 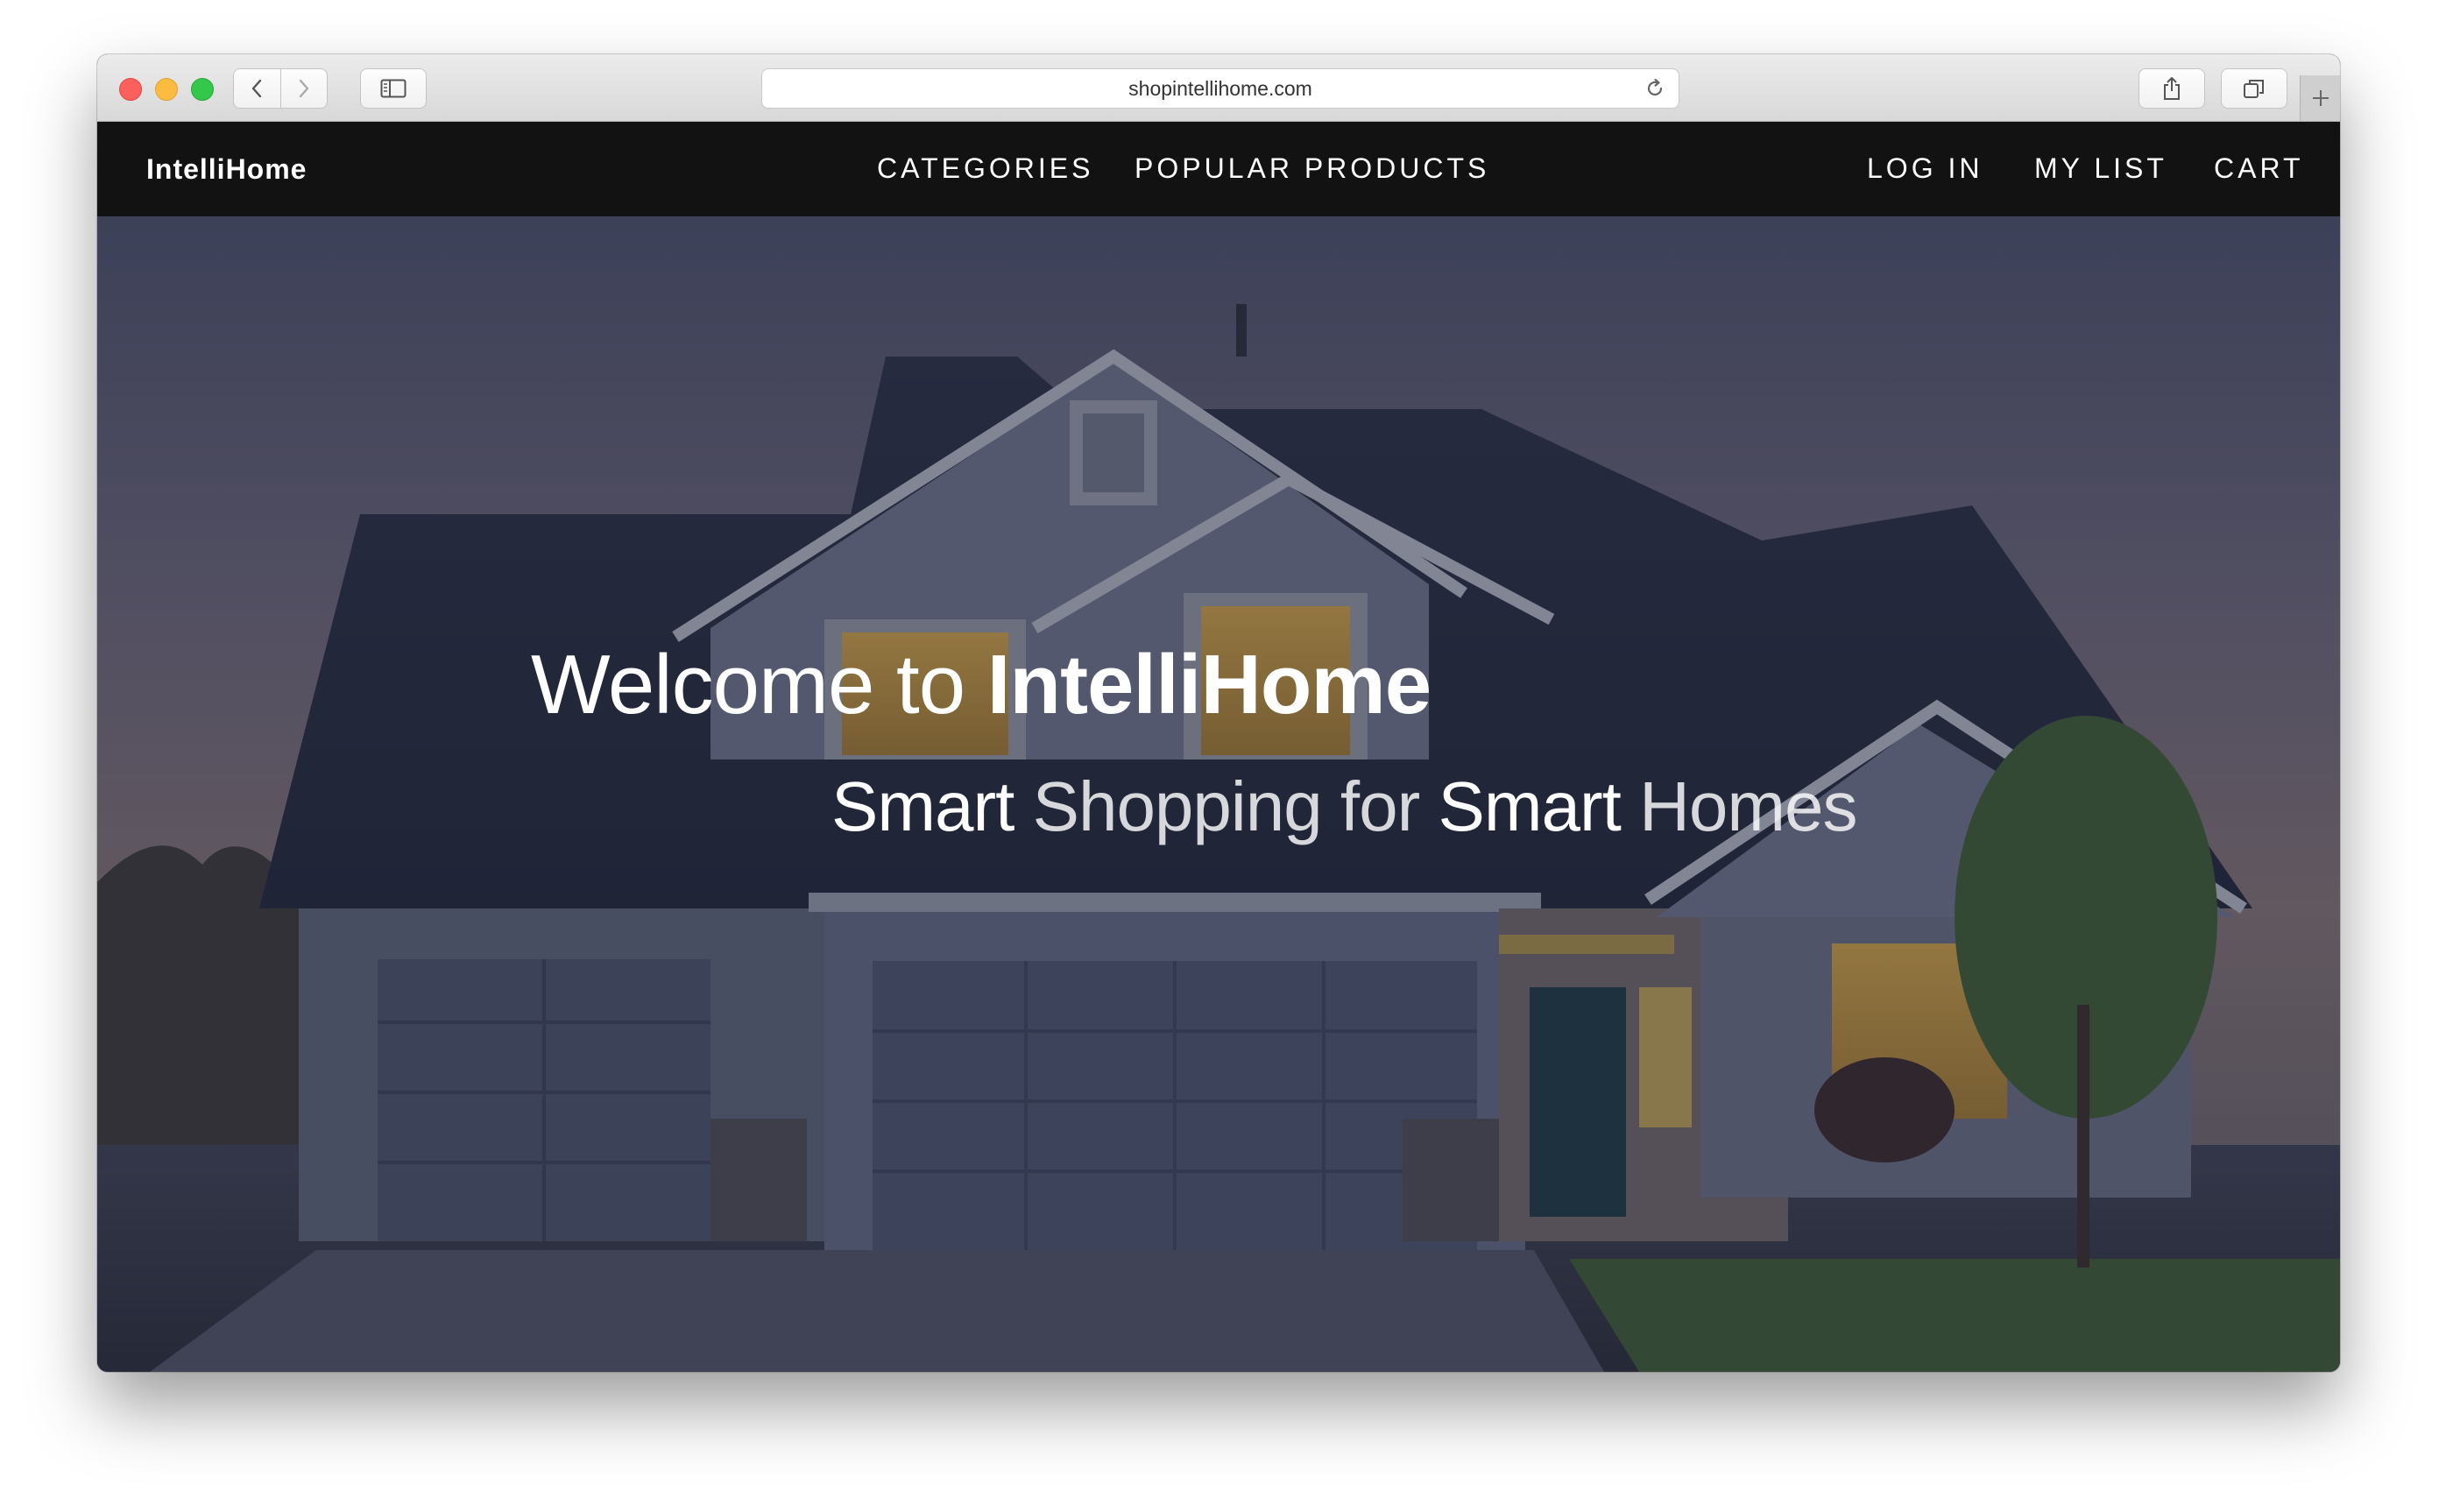 I want to click on new-tab-button, so click(x=2320, y=98).